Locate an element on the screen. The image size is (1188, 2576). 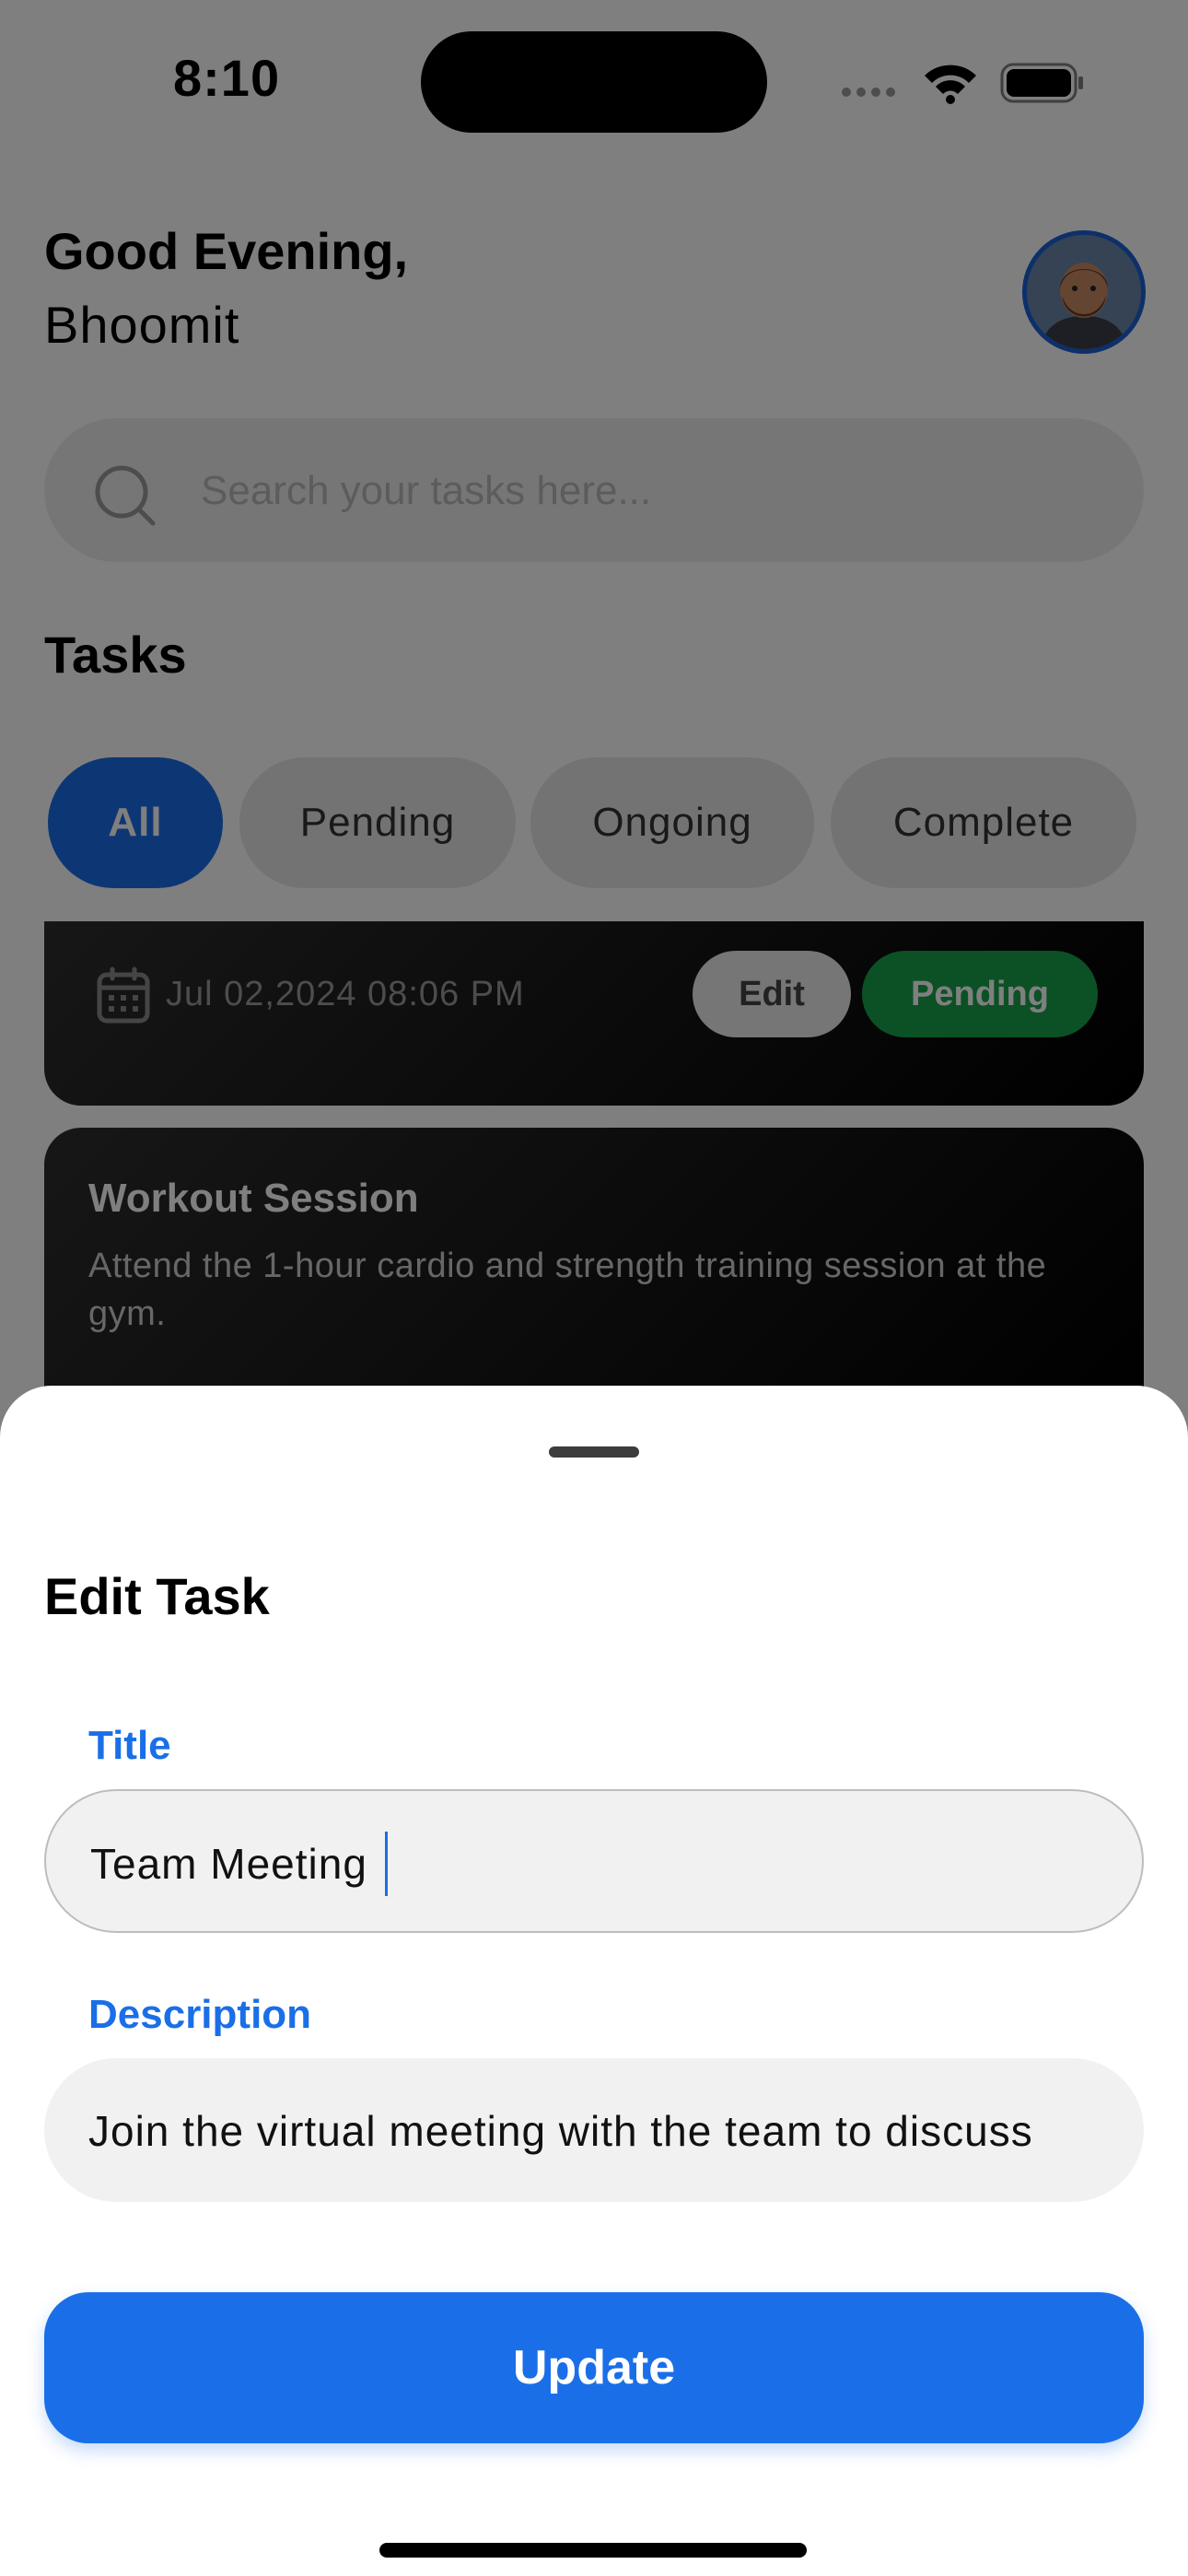
sheet-grabber is located at coordinates (594, 1452).